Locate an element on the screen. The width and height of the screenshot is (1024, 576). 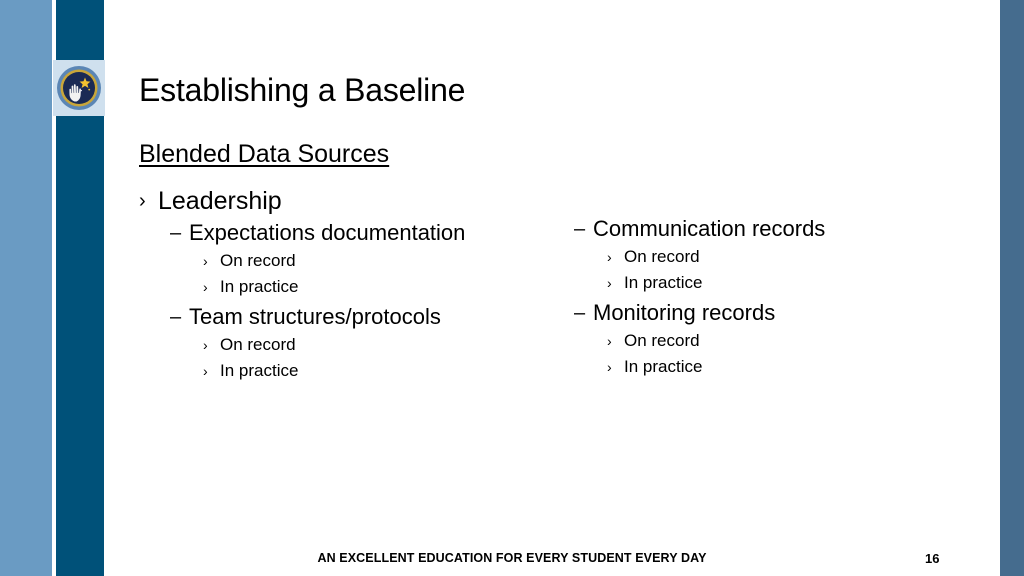
left-accent-band-light is located at coordinates (26, 288).